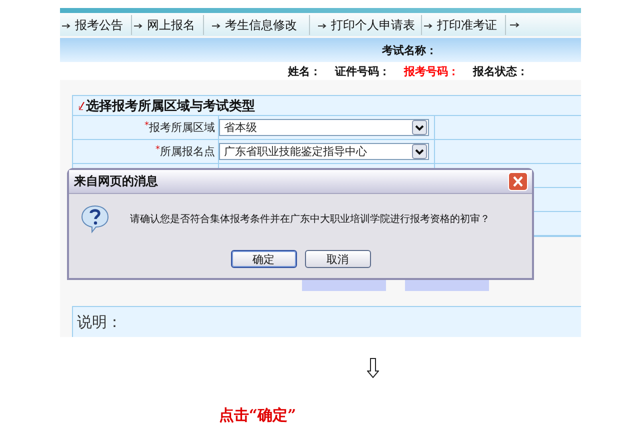  Describe the element at coordinates (170, 106) in the screenshot. I see `section-title: 选择报考所属区域与考试类型` at that location.